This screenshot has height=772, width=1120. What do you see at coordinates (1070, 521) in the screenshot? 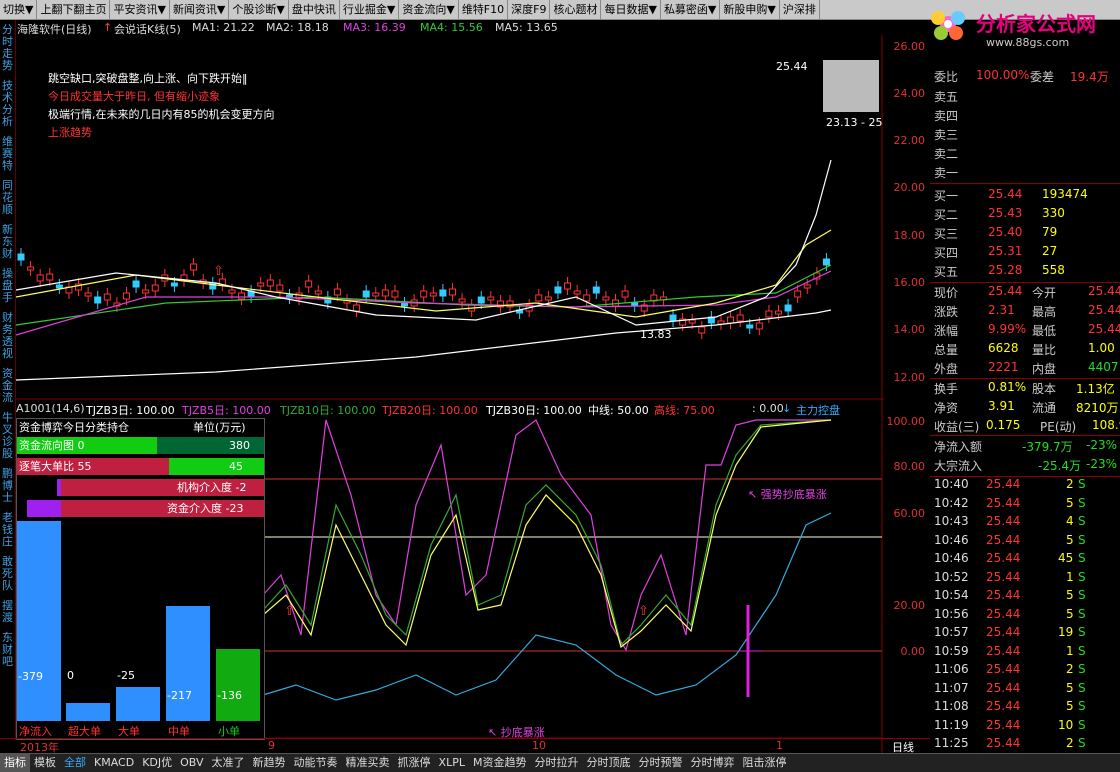
I see `tick-volume: 4` at bounding box center [1070, 521].